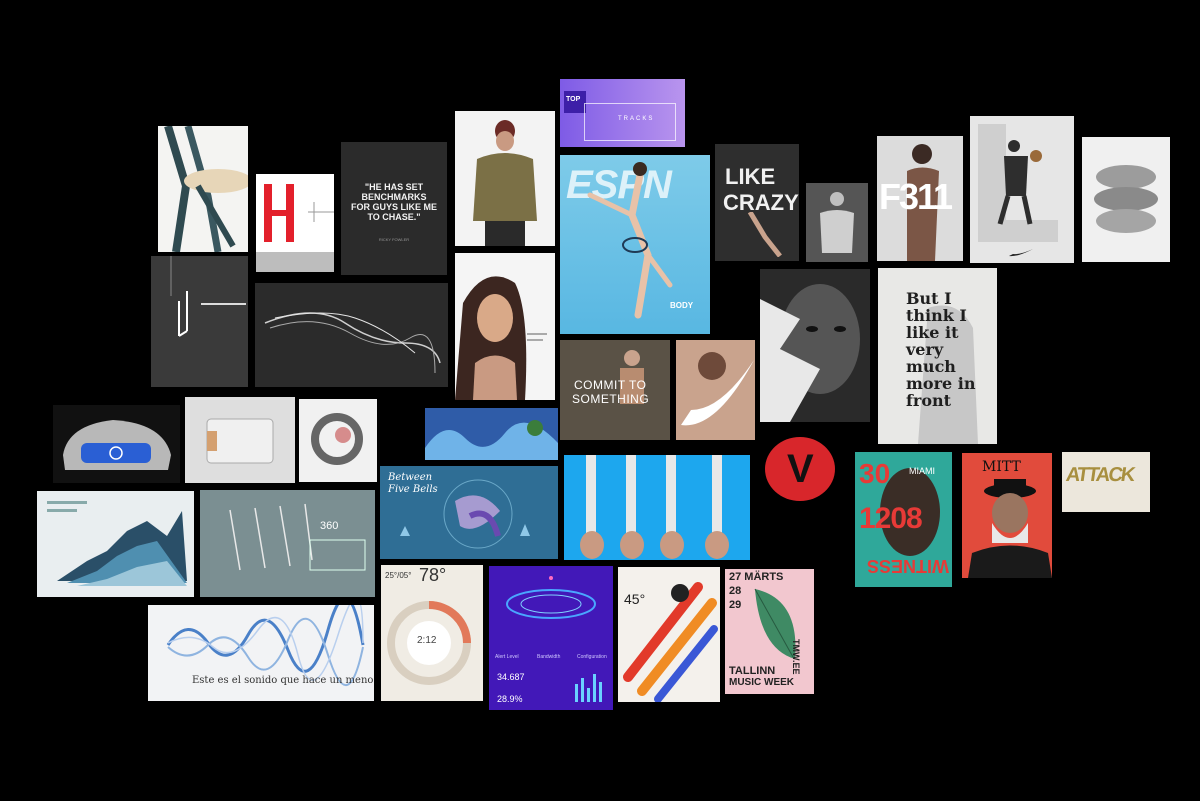 This screenshot has height=801, width=1200. I want to click on miami-word: WITNESS, so click(907, 566).